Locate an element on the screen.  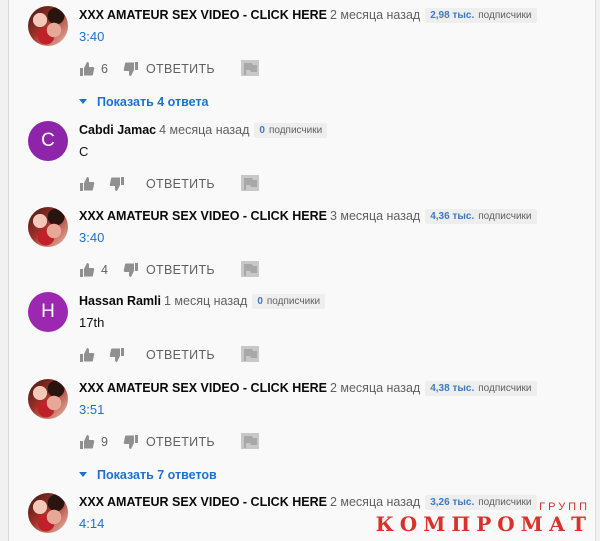
subscriber-badge: 2,98 тыс. подписчики is located at coordinates (481, 15).